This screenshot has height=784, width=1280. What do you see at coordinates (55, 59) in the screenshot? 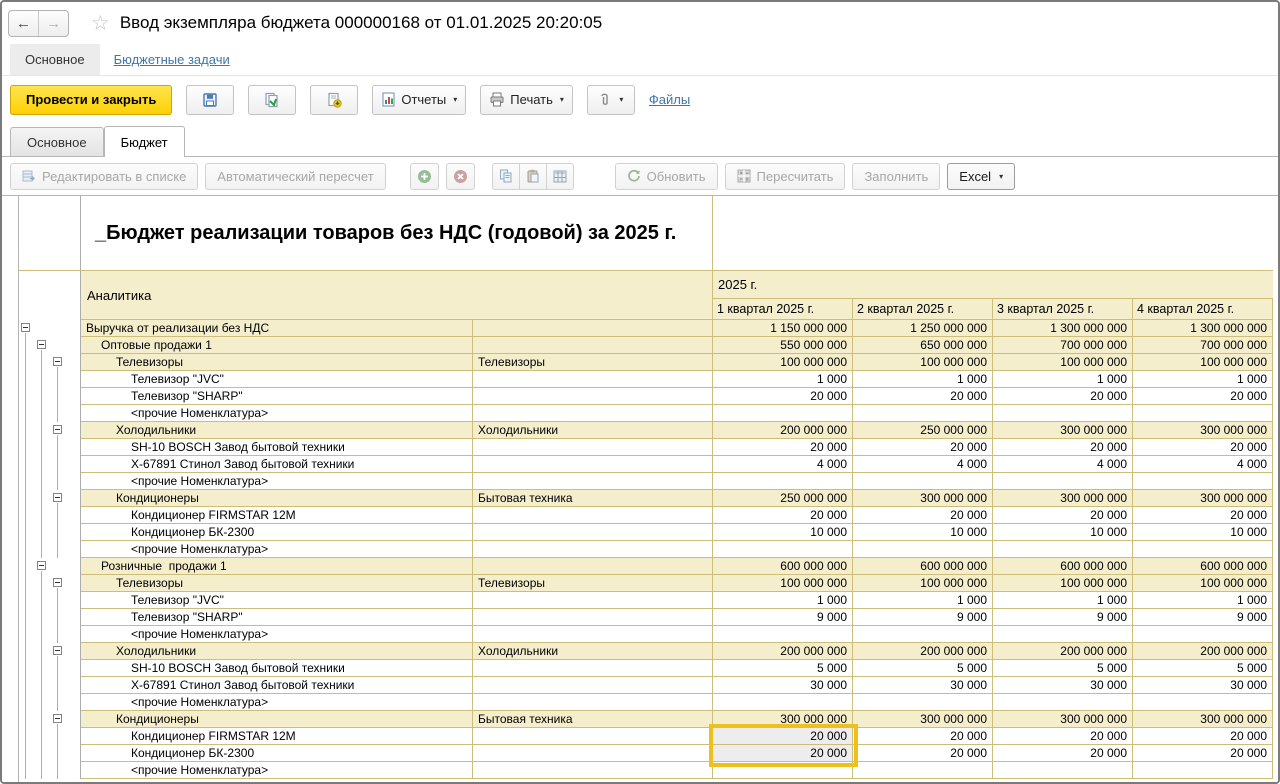
I see `nav-tab-main: Основное` at bounding box center [55, 59].